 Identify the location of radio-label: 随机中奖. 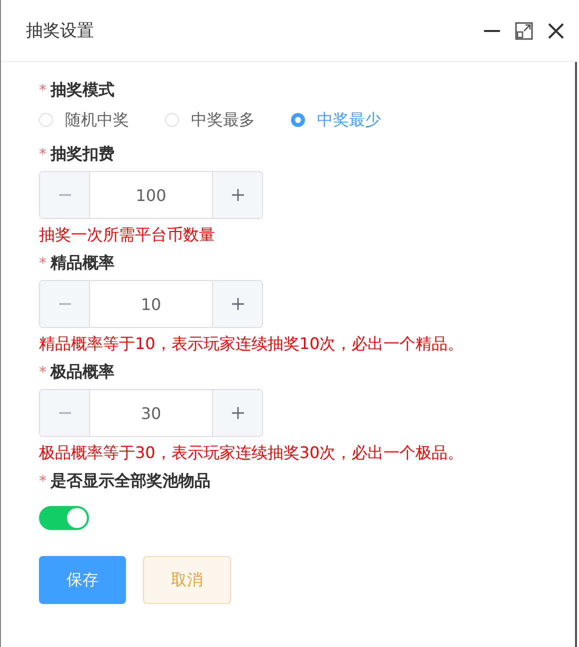
(97, 120).